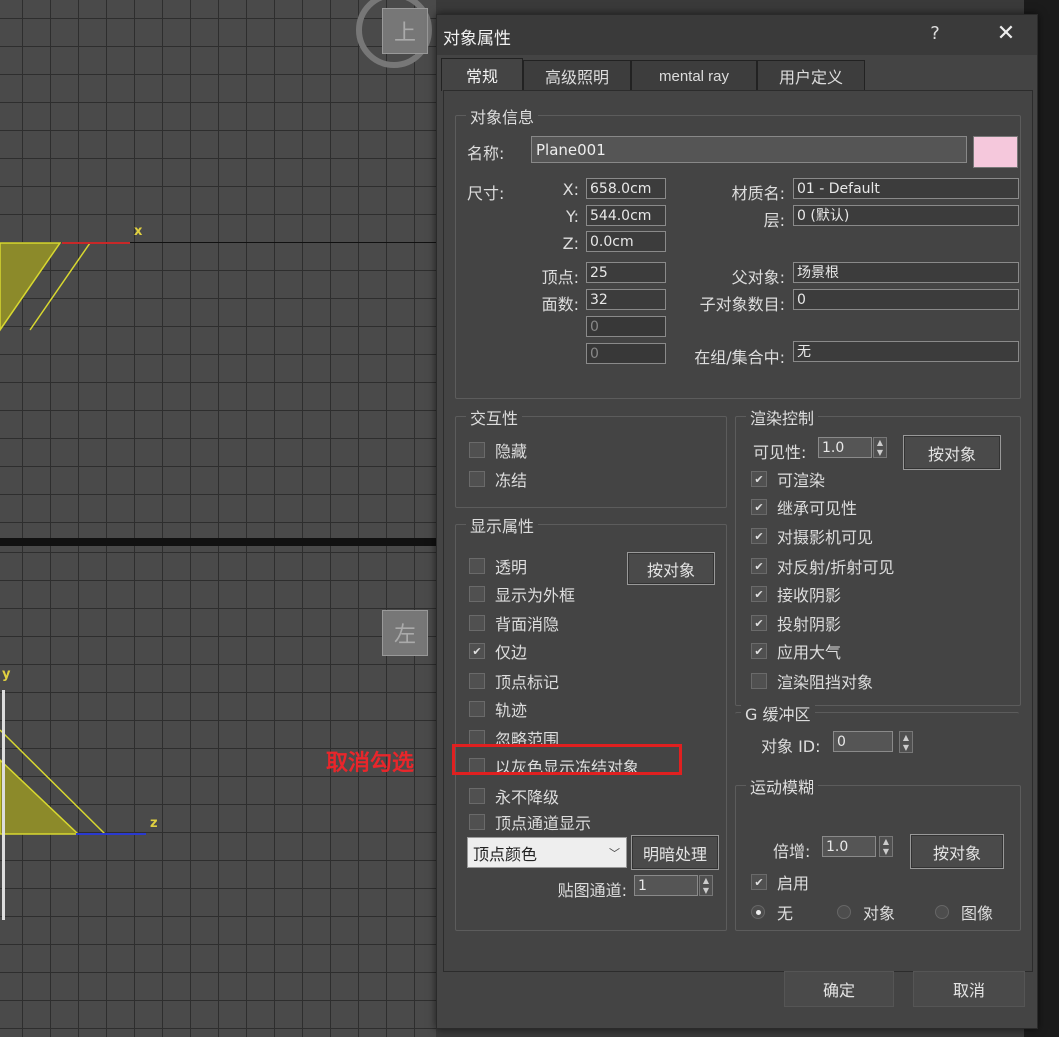 This screenshot has width=1059, height=1037. What do you see at coordinates (405, 31) in the screenshot?
I see `viewcube-top: 上` at bounding box center [405, 31].